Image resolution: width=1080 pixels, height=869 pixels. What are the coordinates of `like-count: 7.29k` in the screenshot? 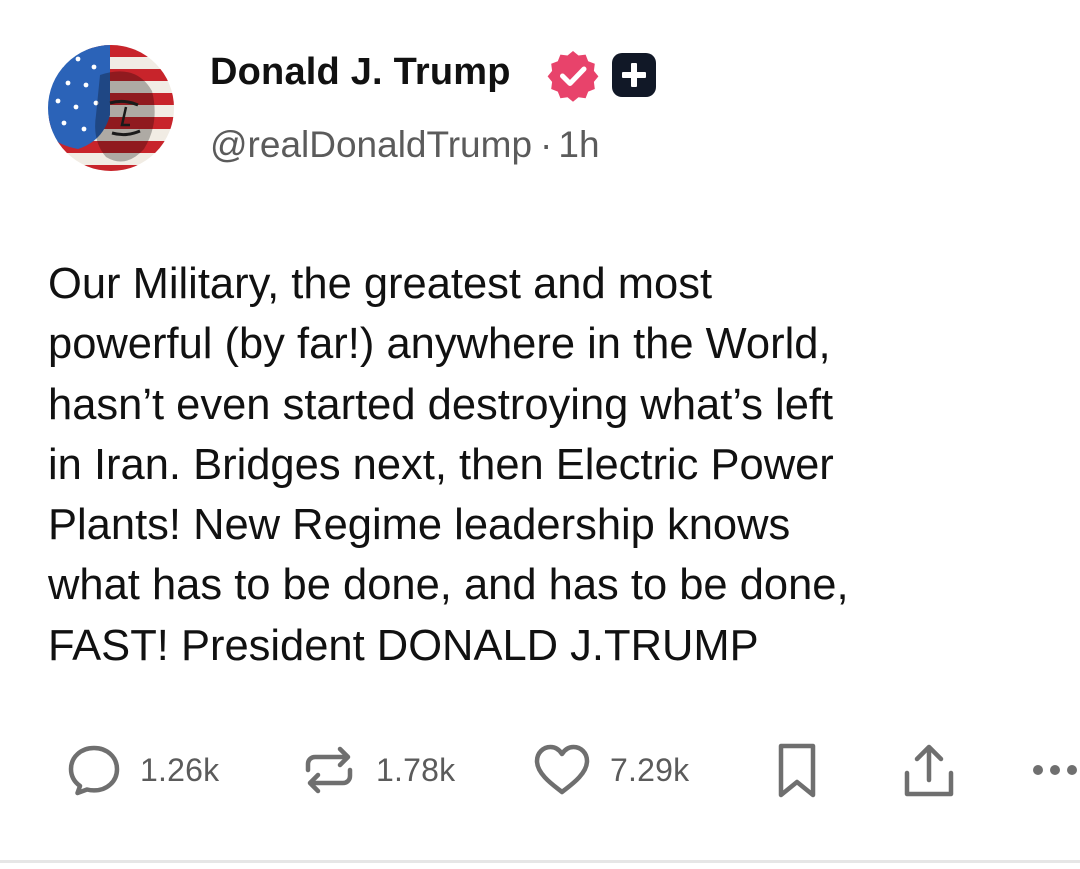 It's located at (650, 769).